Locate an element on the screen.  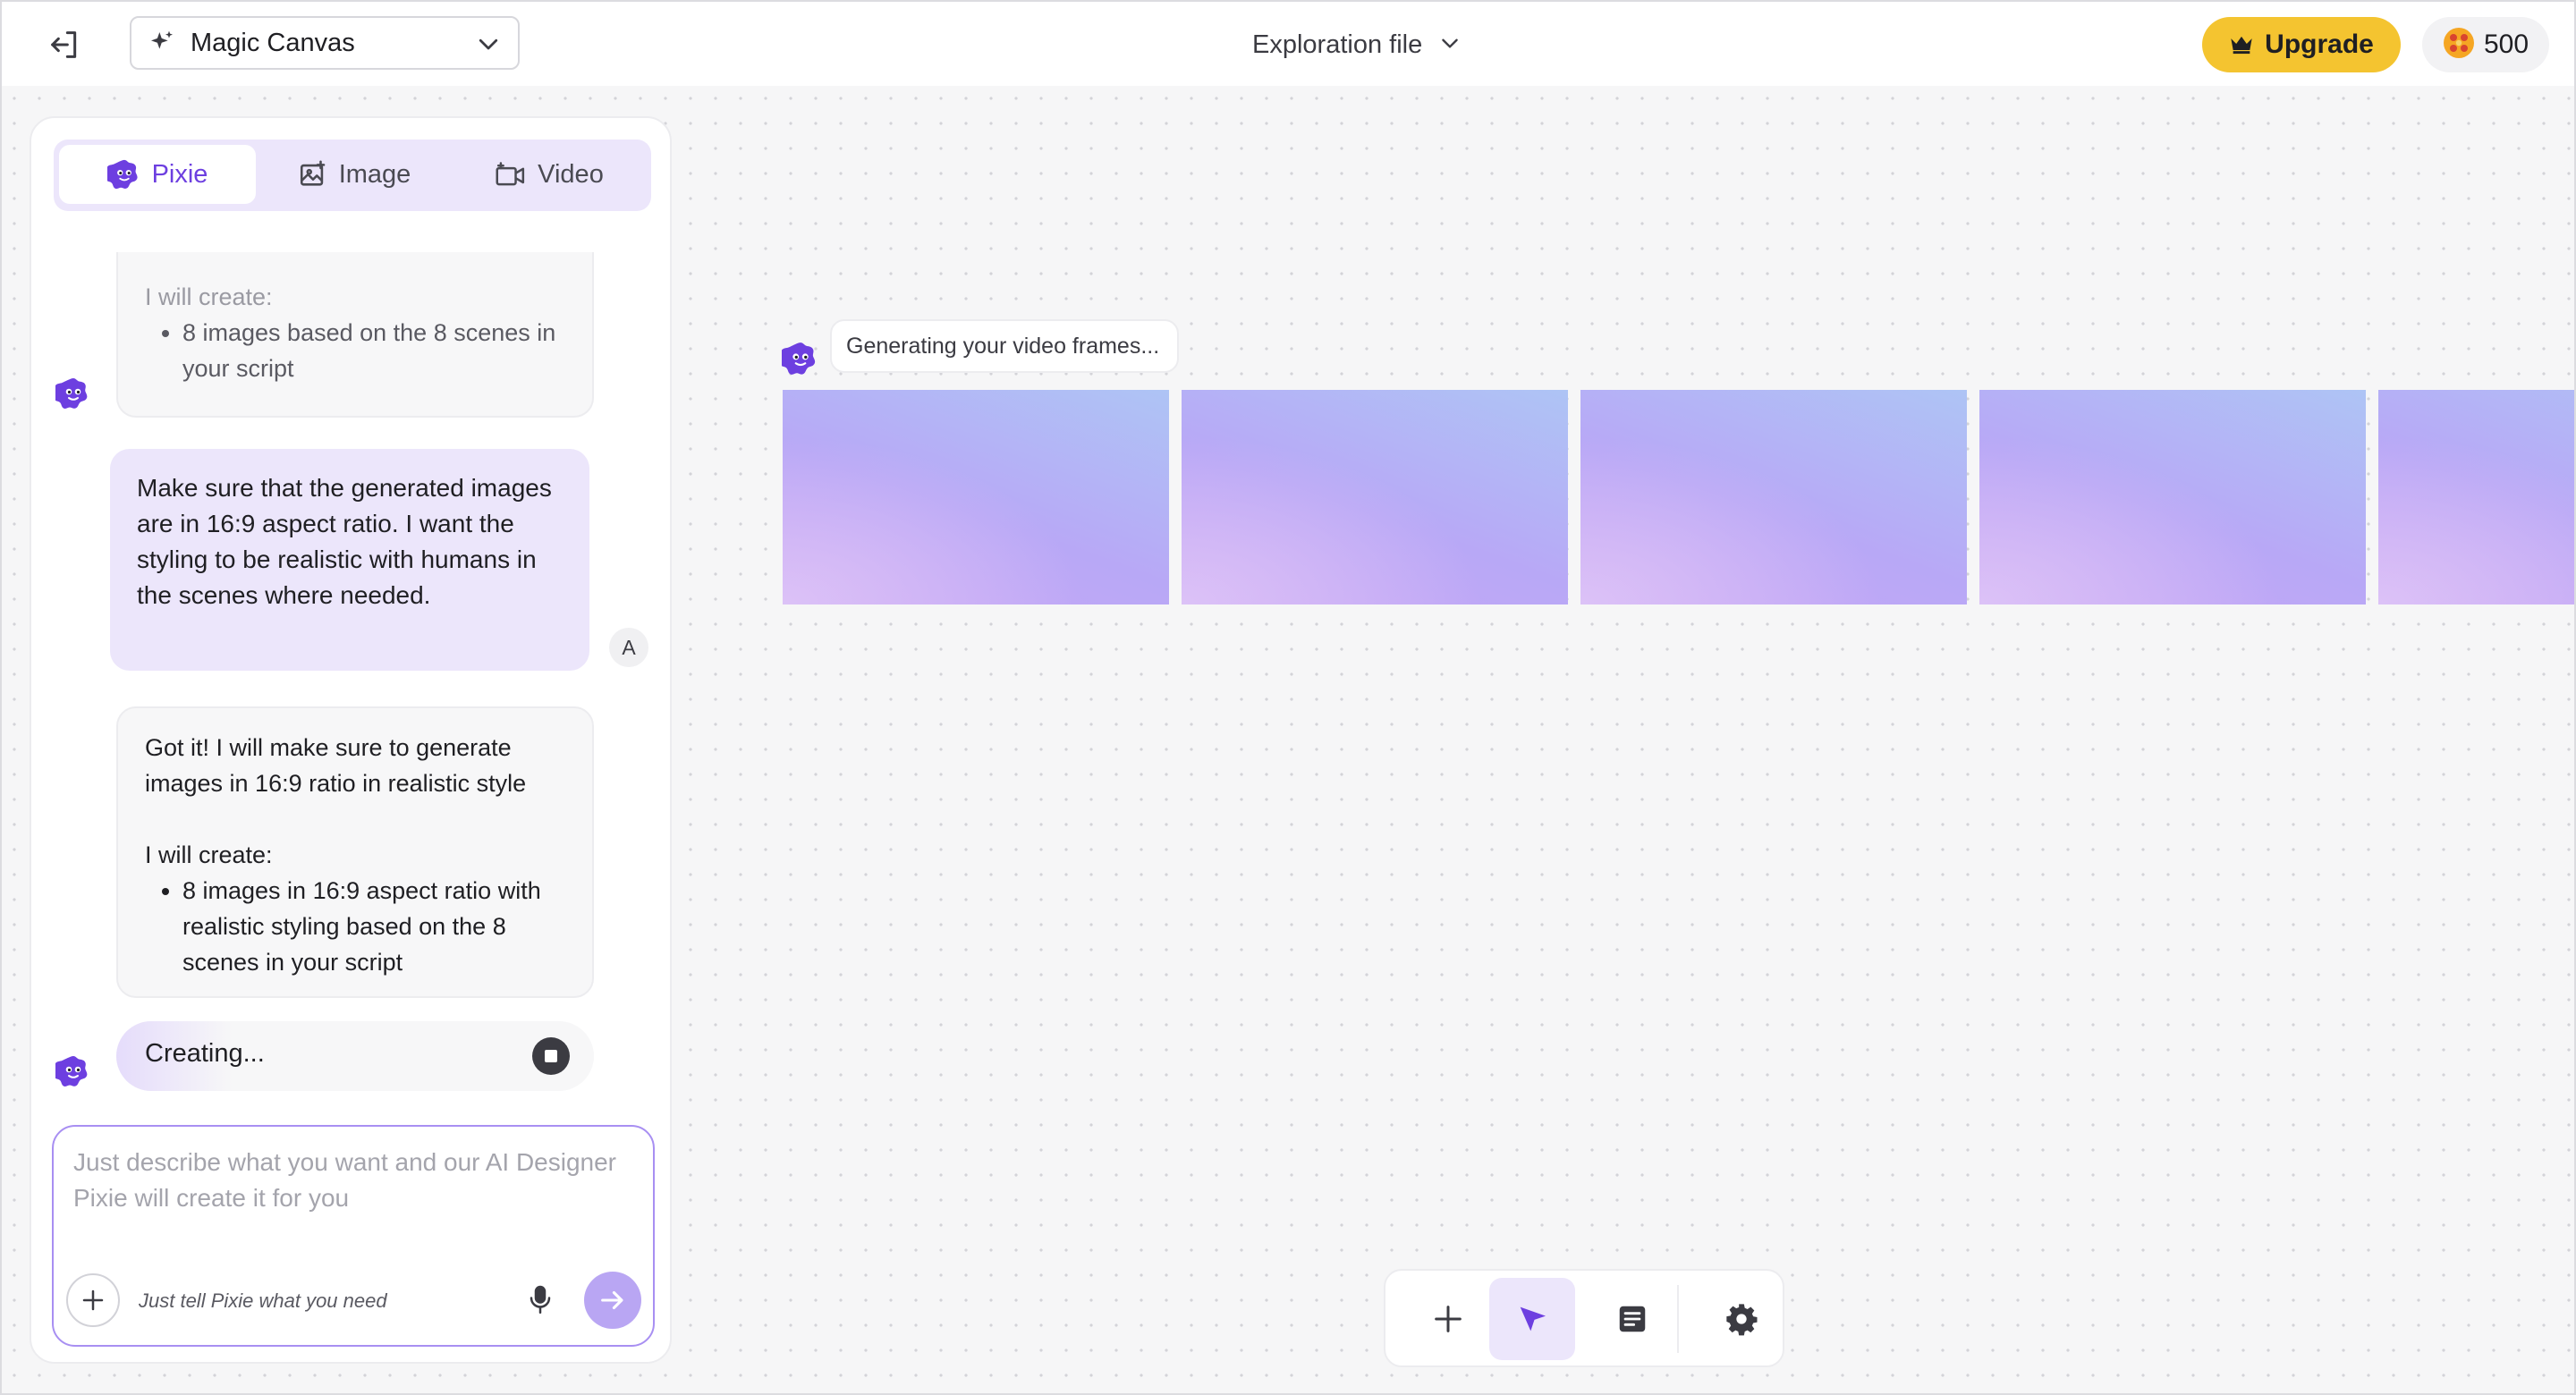
notes-icon is located at coordinates (1632, 1319).